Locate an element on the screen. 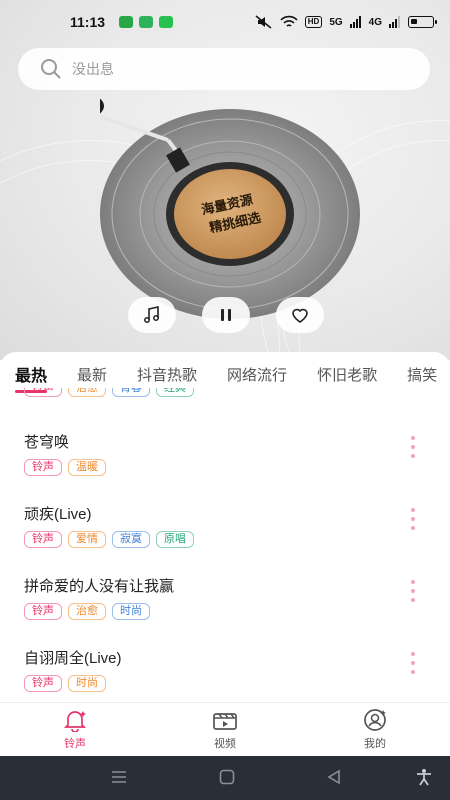  list-item: 顽疾(Live) 铃声 爱情 寂寞 原唱 is located at coordinates (225, 540).